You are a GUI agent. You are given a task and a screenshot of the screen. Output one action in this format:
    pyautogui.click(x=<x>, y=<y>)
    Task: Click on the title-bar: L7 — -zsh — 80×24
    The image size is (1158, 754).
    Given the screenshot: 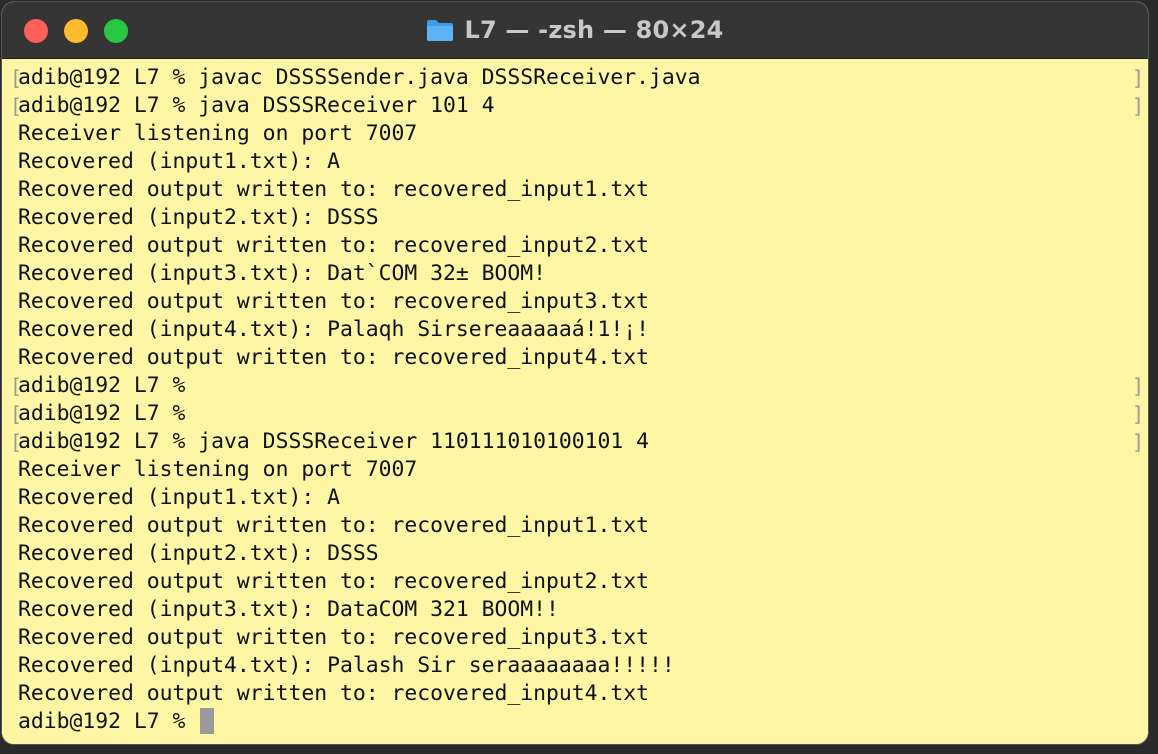 What is the action you would take?
    pyautogui.click(x=575, y=30)
    